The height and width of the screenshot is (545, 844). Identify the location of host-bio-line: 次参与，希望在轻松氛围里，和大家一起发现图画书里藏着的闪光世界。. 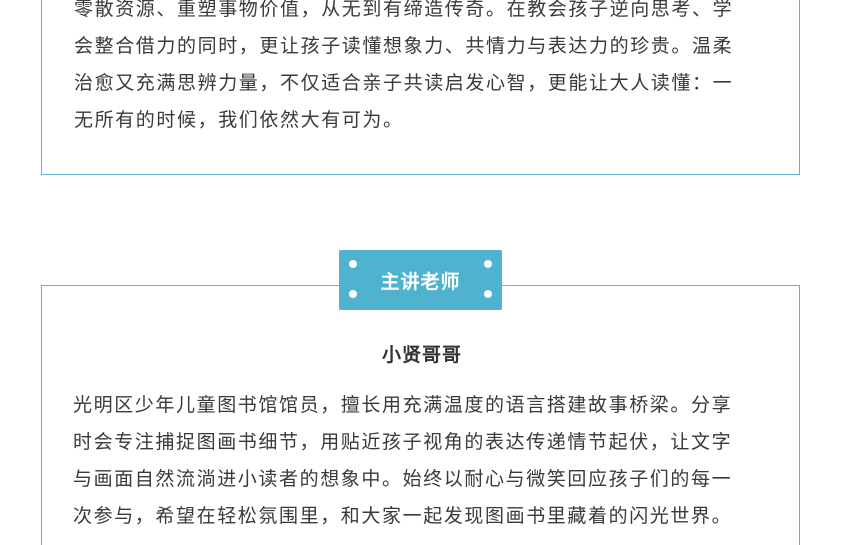
(403, 516).